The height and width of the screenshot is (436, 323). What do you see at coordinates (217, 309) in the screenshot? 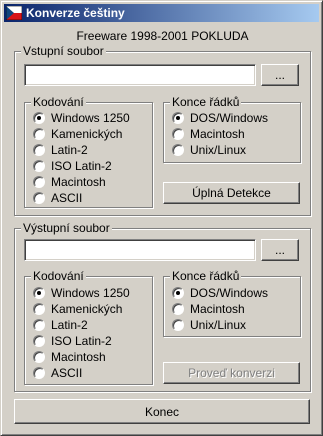
I see `output-line-ending-option-label: Macintosh` at bounding box center [217, 309].